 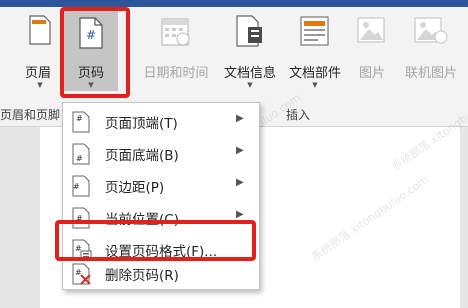 I want to click on picture-icon, so click(x=372, y=32).